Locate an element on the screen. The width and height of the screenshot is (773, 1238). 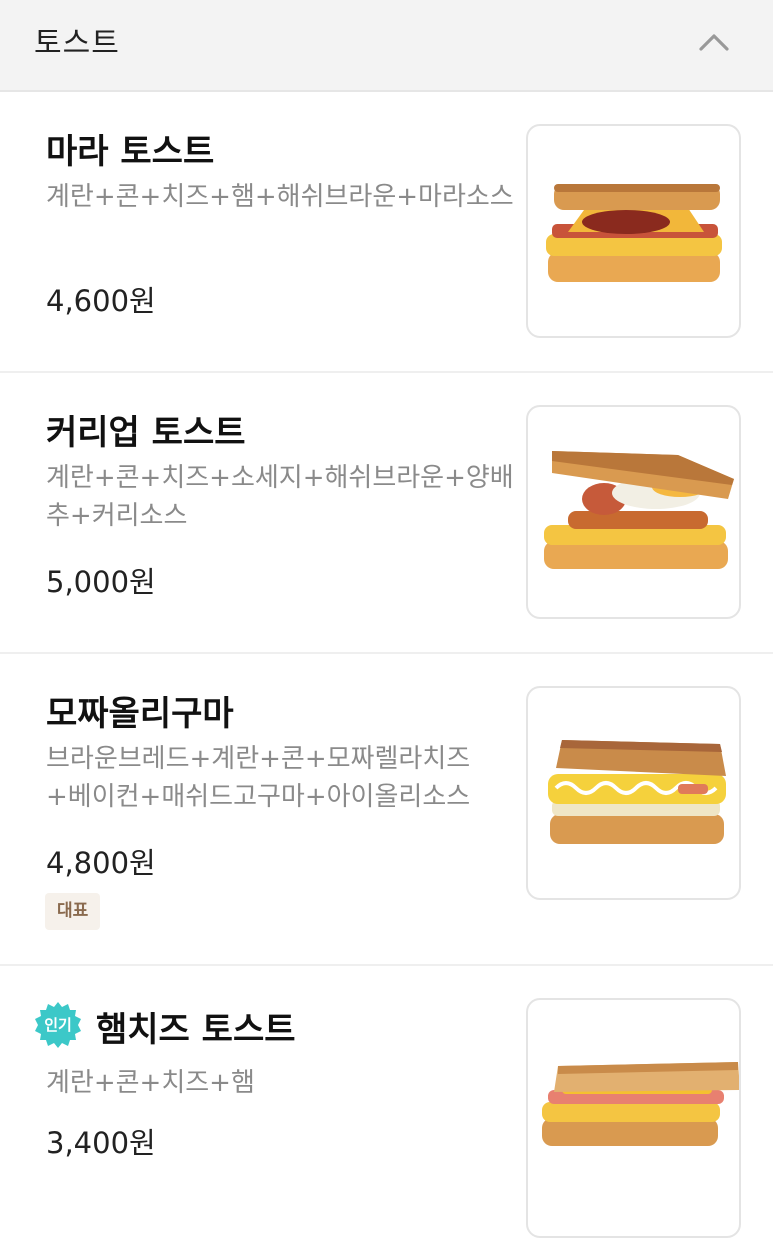
item-description: 계란+콘+치즈+햄 is located at coordinates (150, 1083).